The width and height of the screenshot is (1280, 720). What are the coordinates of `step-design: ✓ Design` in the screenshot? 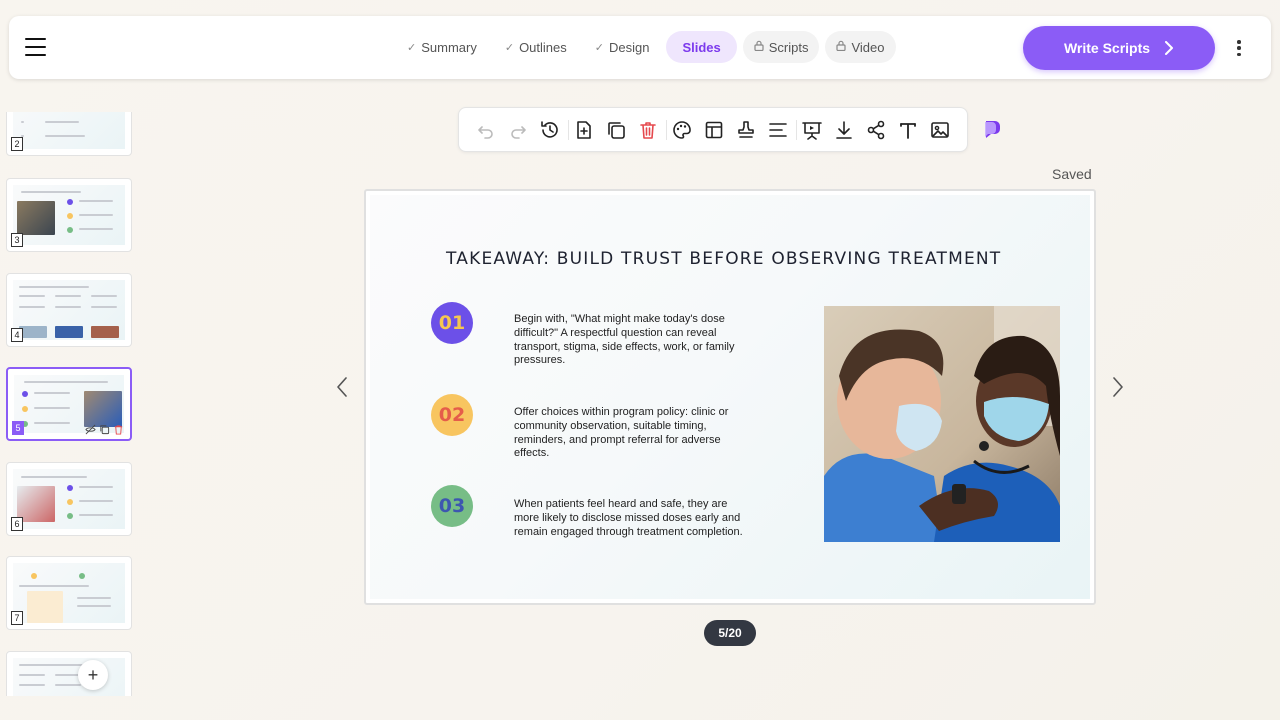 It's located at (622, 47).